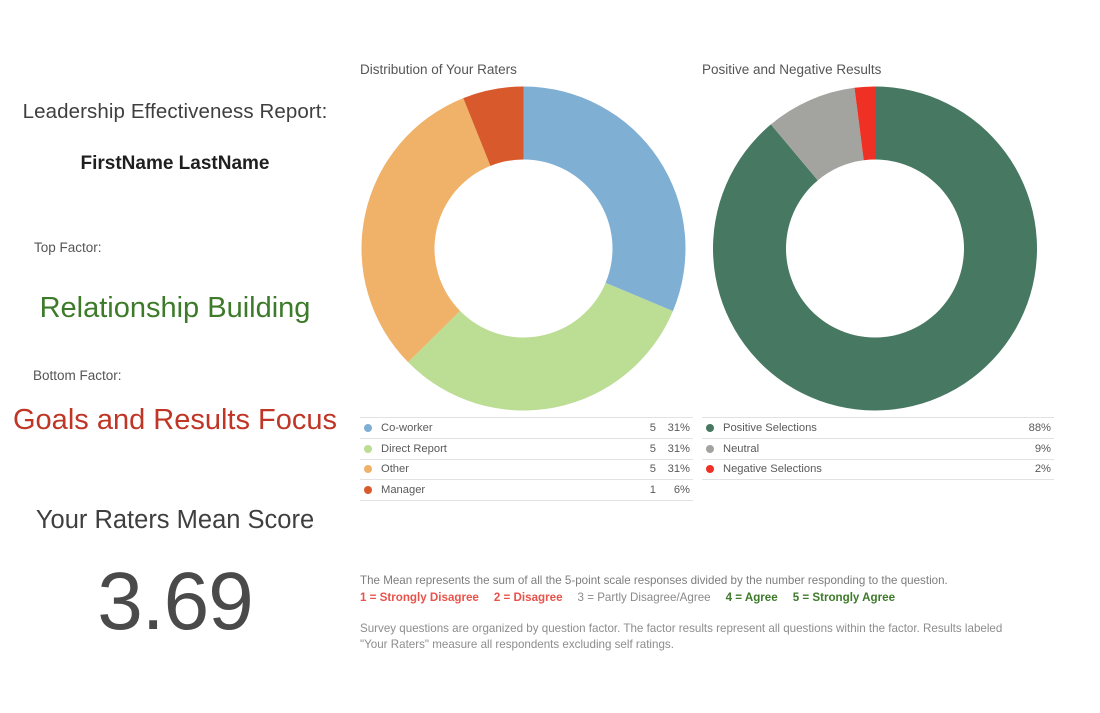 The height and width of the screenshot is (713, 1100). What do you see at coordinates (652, 490) in the screenshot?
I see `legend-count: 1` at bounding box center [652, 490].